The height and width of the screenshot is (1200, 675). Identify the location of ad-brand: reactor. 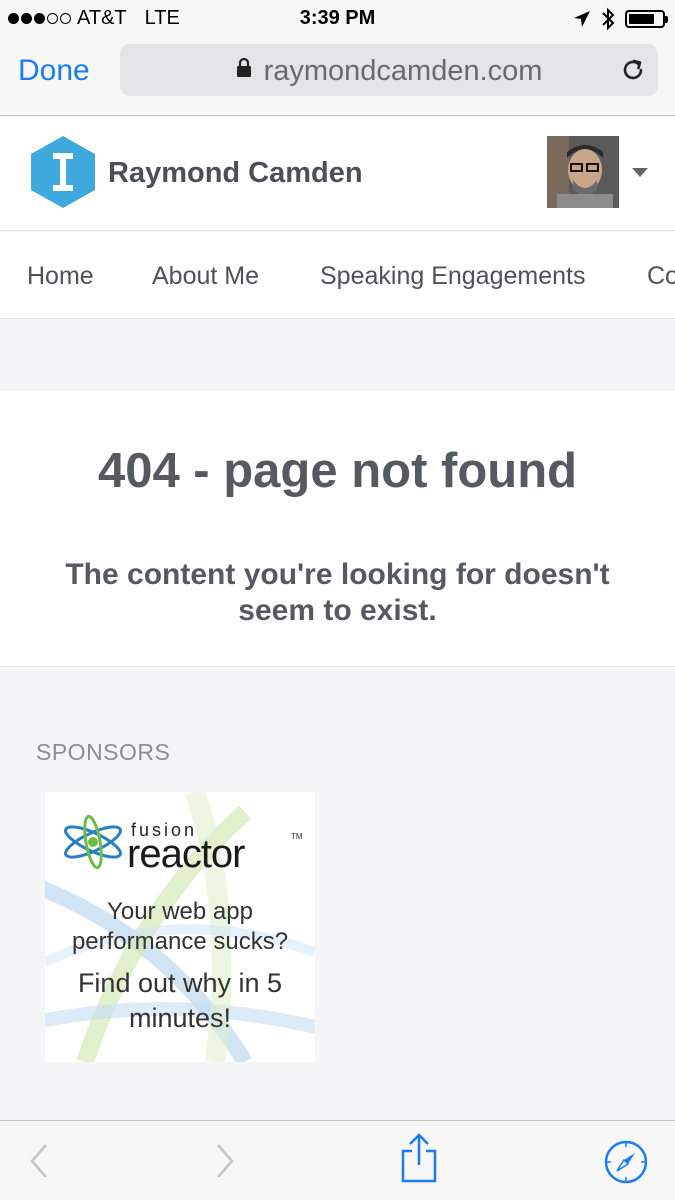
(186, 854).